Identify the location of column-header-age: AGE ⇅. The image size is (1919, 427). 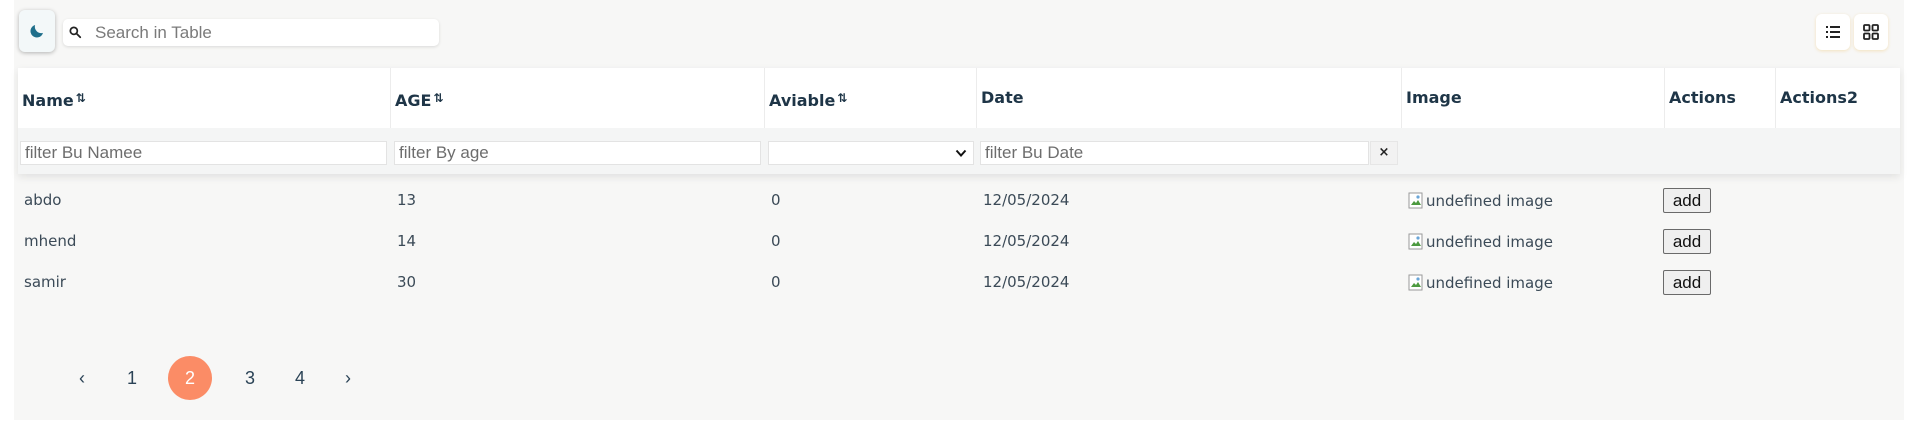
(578, 98).